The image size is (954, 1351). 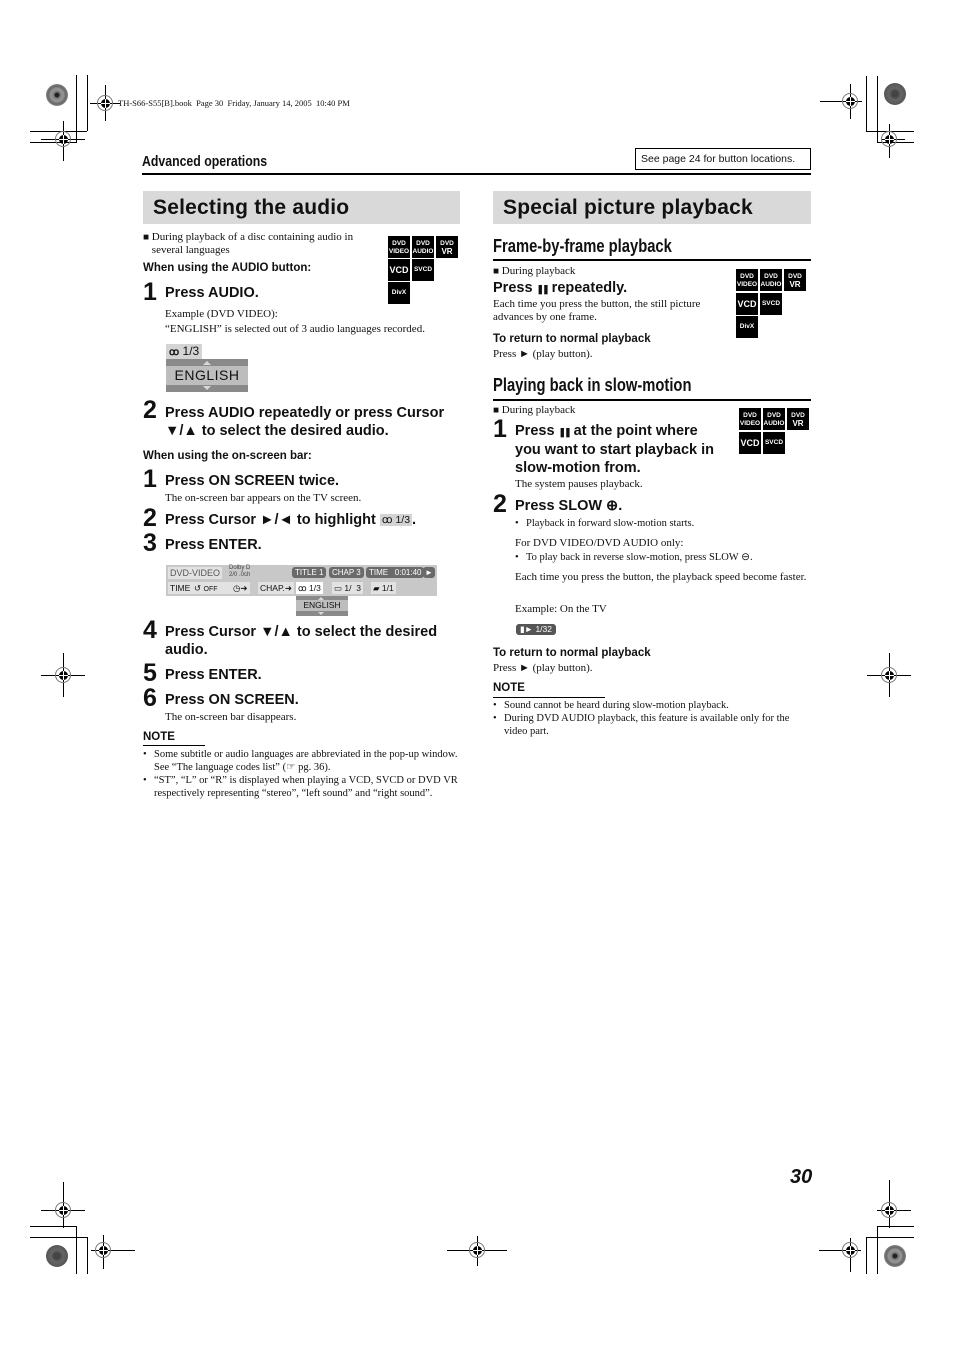 What do you see at coordinates (205, 161) in the screenshot?
I see `section-header: Advanced operations` at bounding box center [205, 161].